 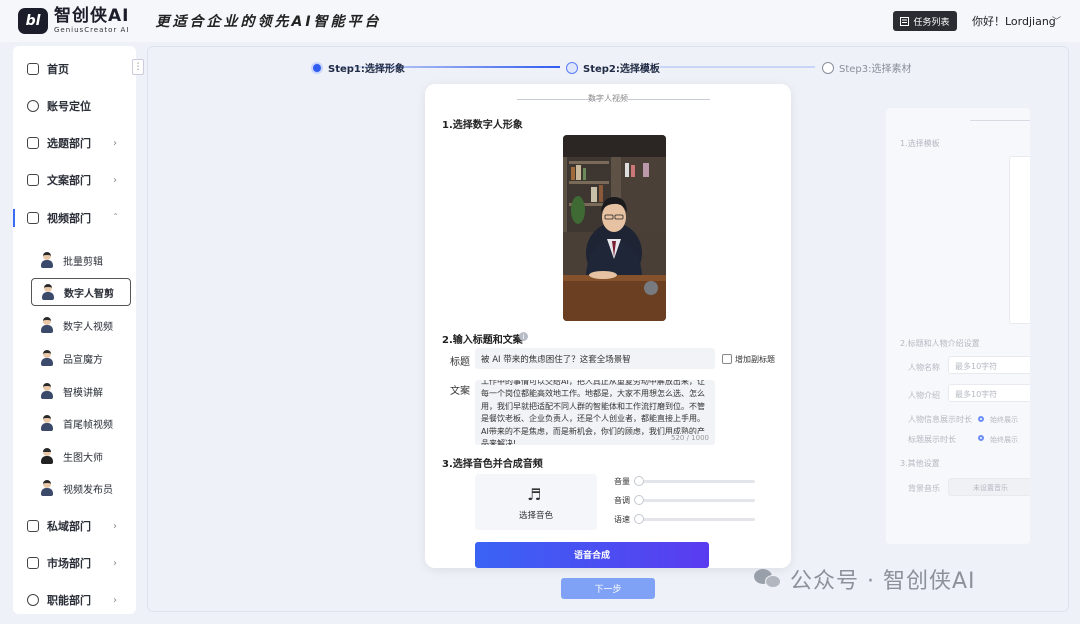 I want to click on choose-voice-label: 选择音色, so click(x=535, y=516).